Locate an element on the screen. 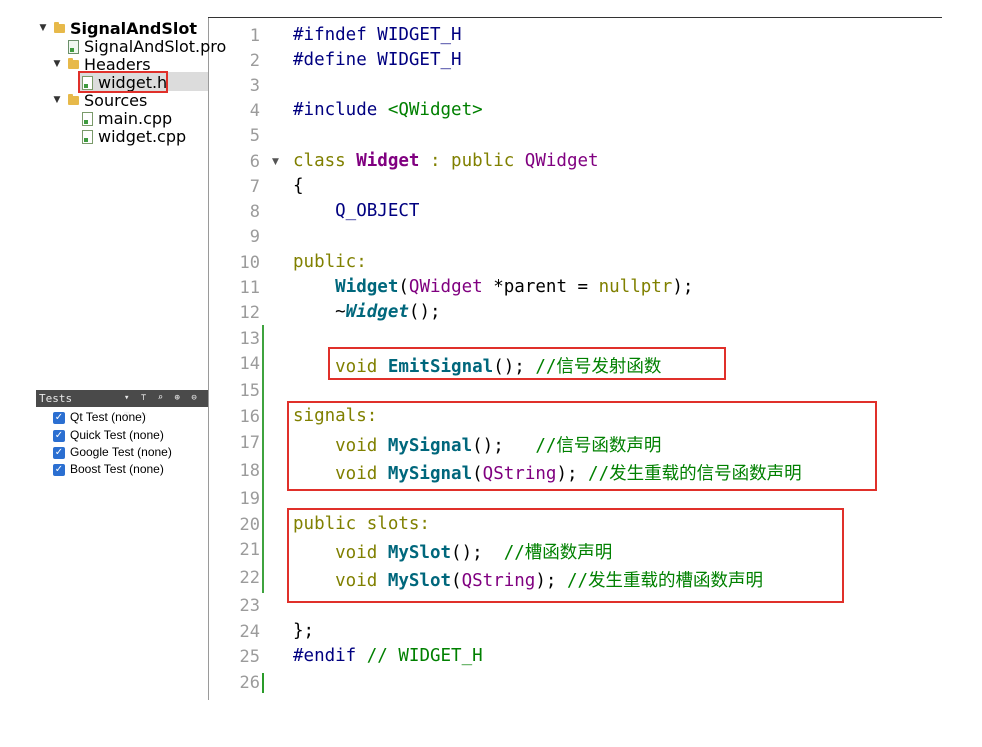 The image size is (982, 747). access-specifier: public: is located at coordinates (330, 262).